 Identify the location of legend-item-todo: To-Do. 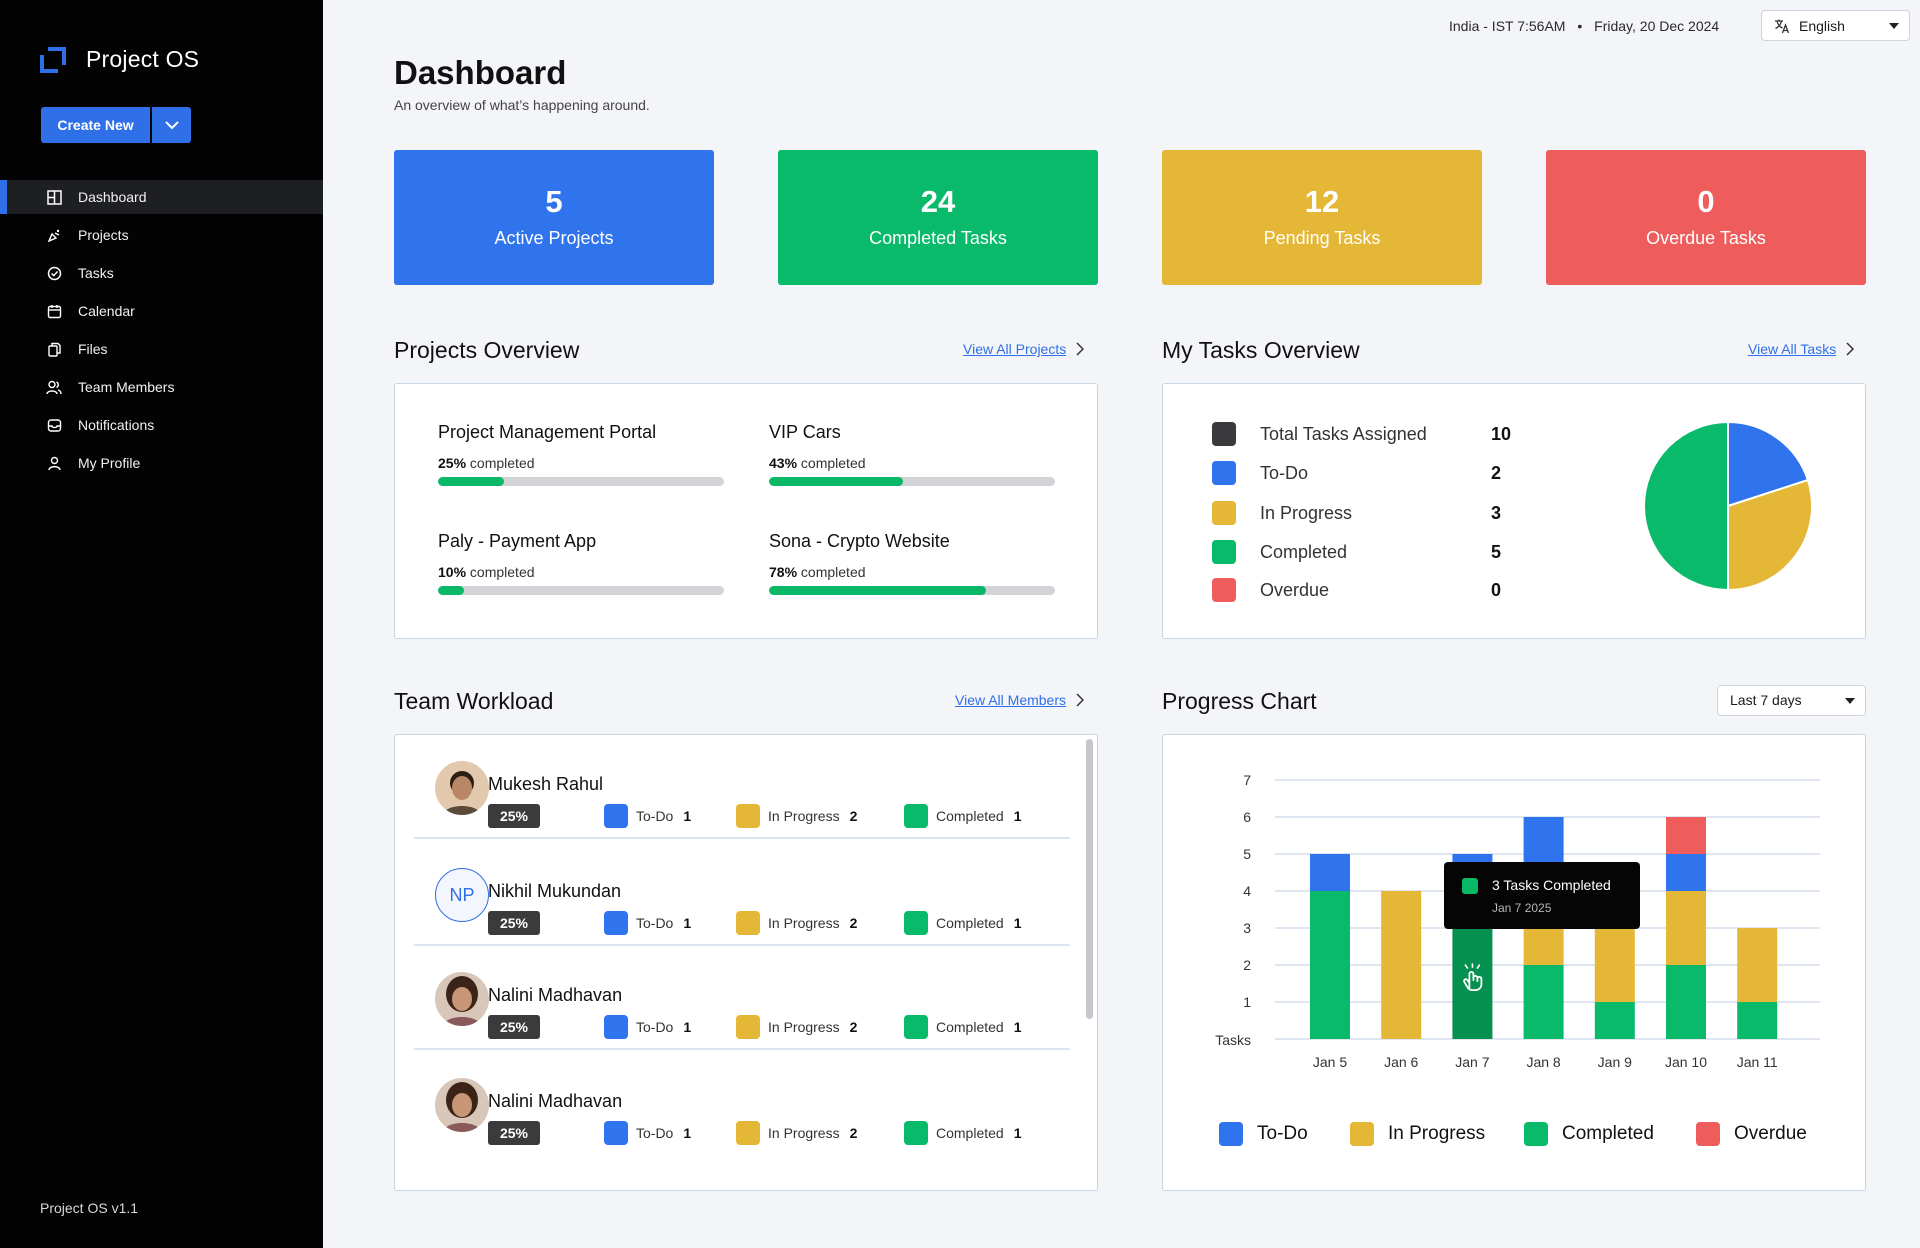
(1263, 1134).